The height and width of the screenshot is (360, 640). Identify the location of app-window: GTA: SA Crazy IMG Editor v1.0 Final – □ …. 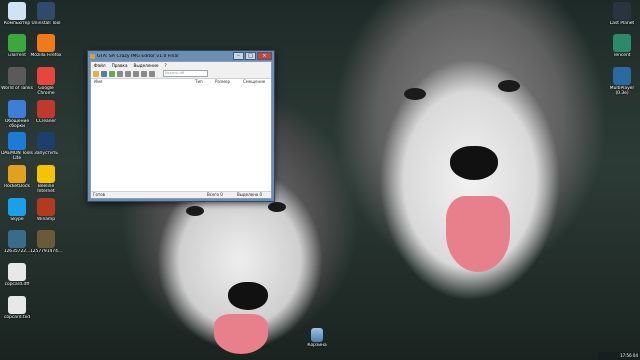
(181, 126).